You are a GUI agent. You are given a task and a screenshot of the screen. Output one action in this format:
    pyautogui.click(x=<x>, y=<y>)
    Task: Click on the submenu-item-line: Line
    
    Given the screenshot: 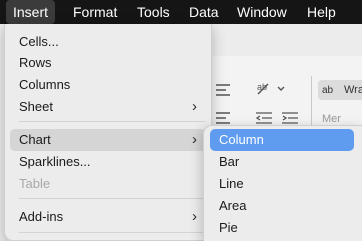 What is the action you would take?
    pyautogui.click(x=282, y=184)
    